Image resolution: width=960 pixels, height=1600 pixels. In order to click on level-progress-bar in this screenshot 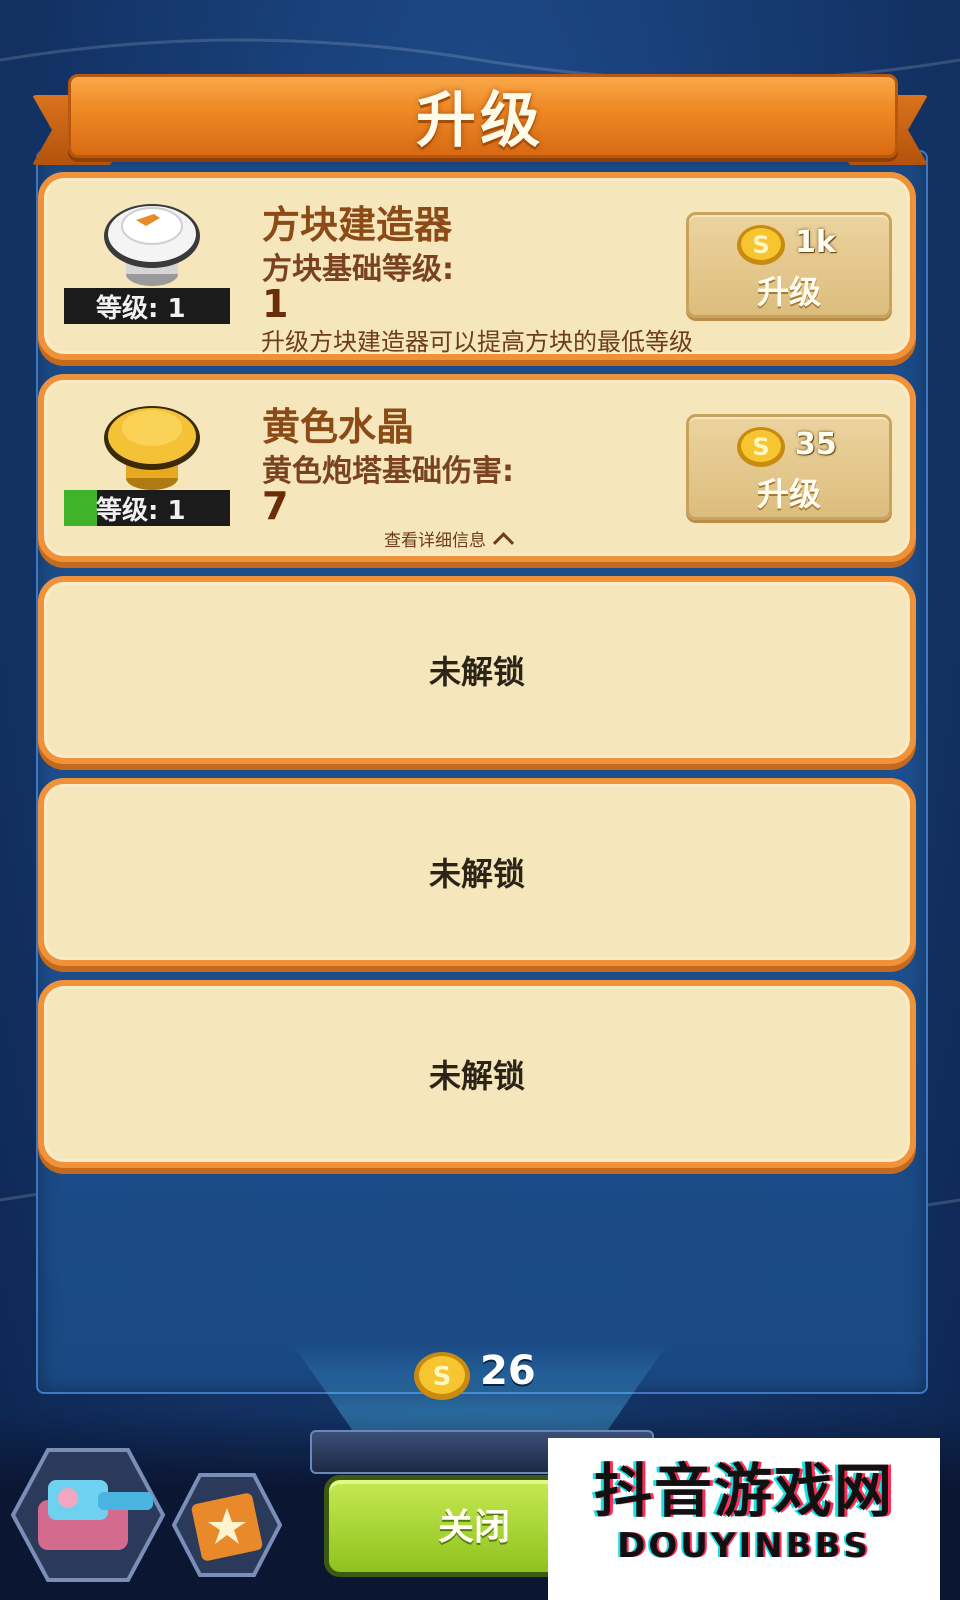, I will do `click(81, 508)`.